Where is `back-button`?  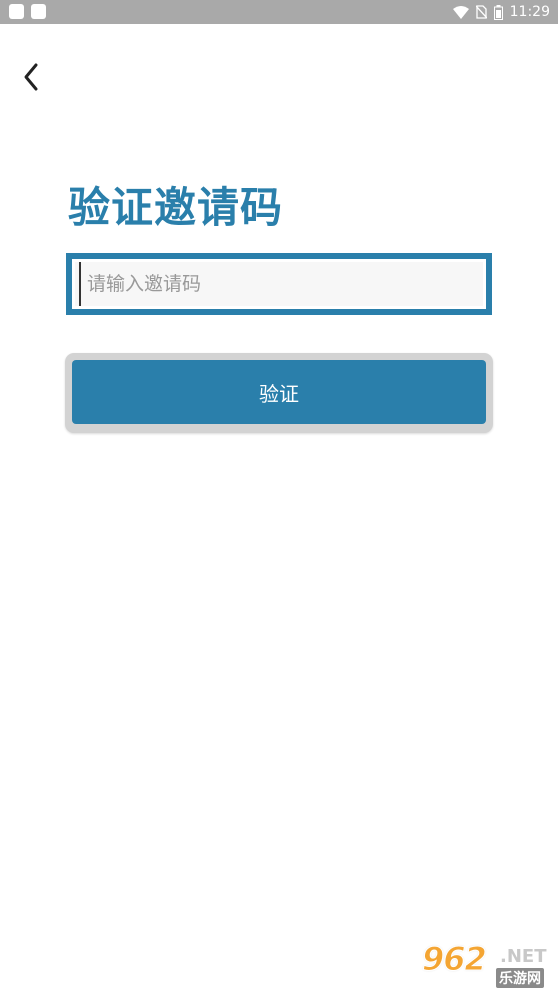 back-button is located at coordinates (33, 77).